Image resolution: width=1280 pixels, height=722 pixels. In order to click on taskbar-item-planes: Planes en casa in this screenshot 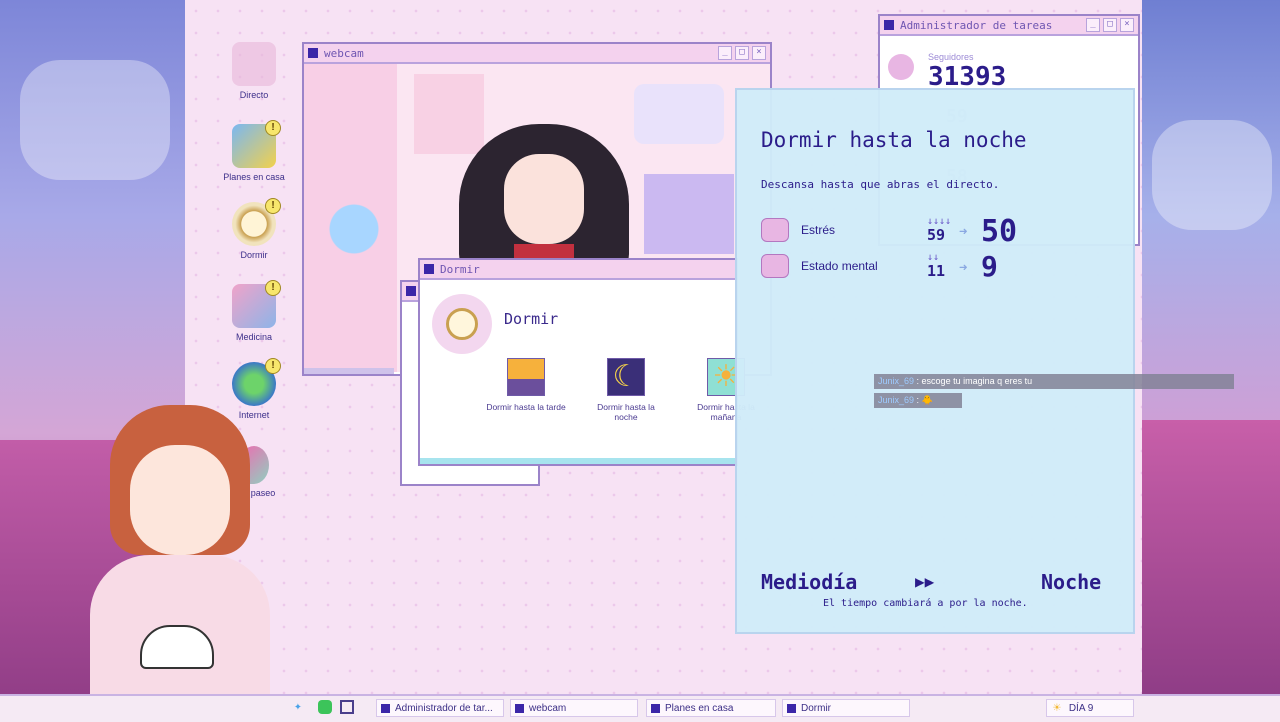, I will do `click(711, 708)`.